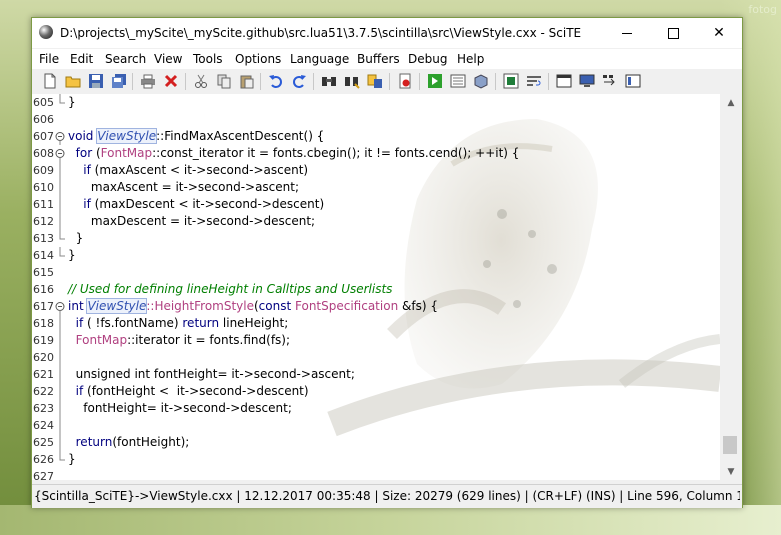 The image size is (781, 535). Describe the element at coordinates (96, 81) in the screenshot. I see `save-icon` at that location.